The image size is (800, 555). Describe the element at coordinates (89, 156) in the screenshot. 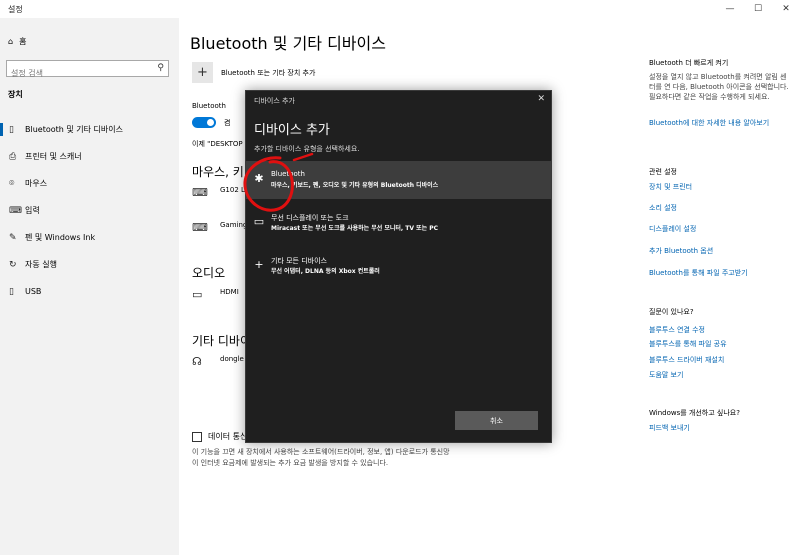

I see `sidebar-item-printers: ⎙ 프린터 및 스캐너` at that location.